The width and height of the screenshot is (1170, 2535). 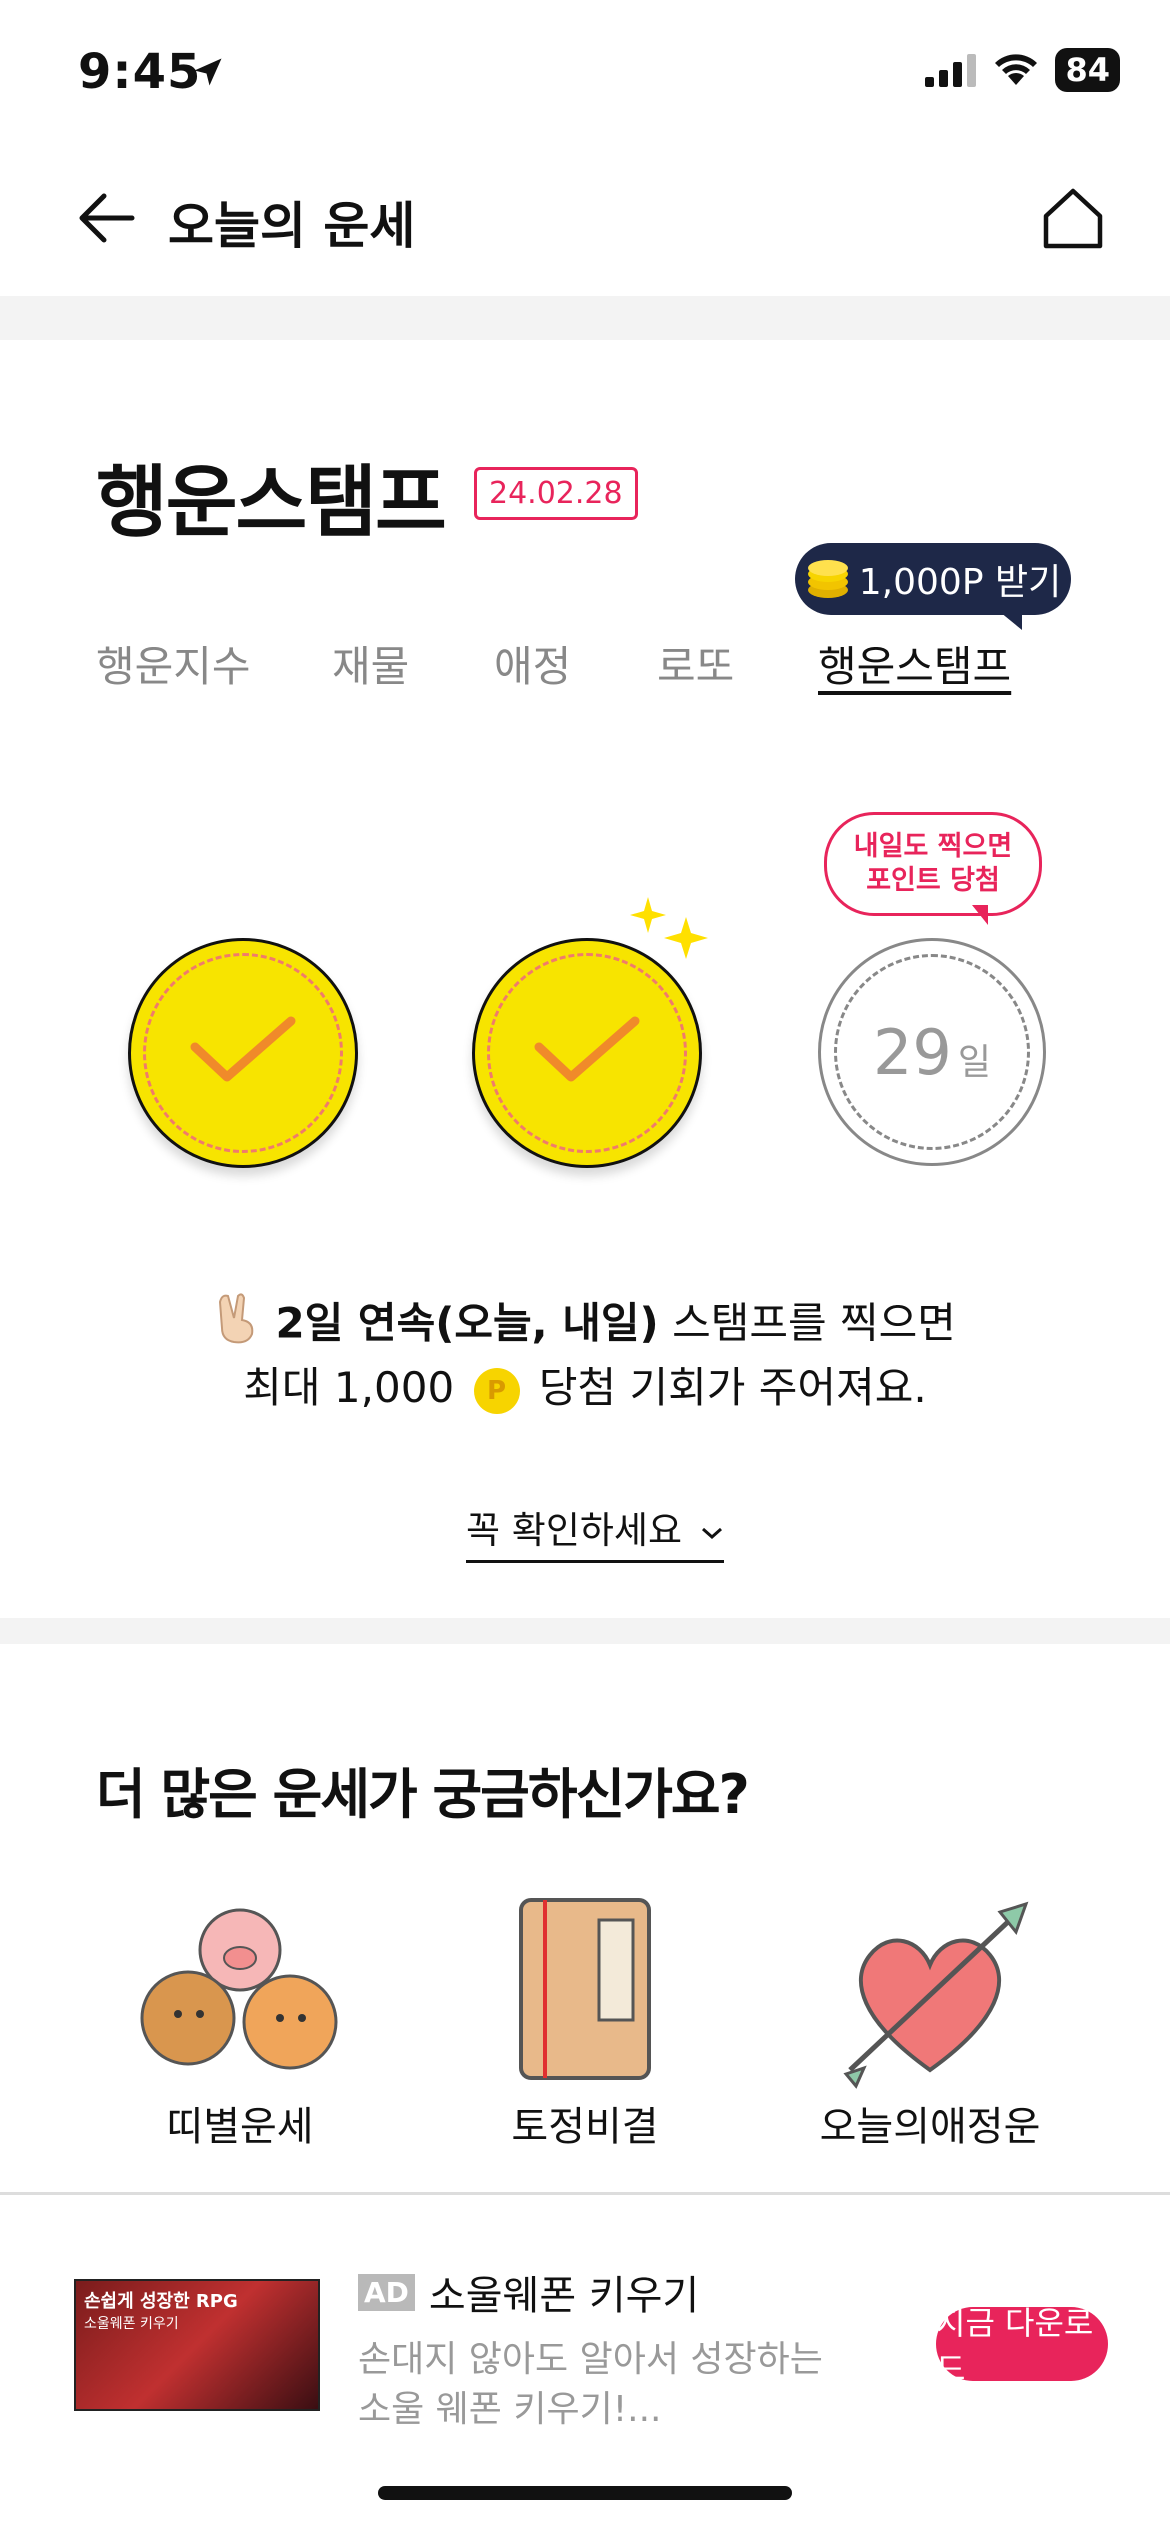 I want to click on heart-arrow-icon, so click(x=936, y=1995).